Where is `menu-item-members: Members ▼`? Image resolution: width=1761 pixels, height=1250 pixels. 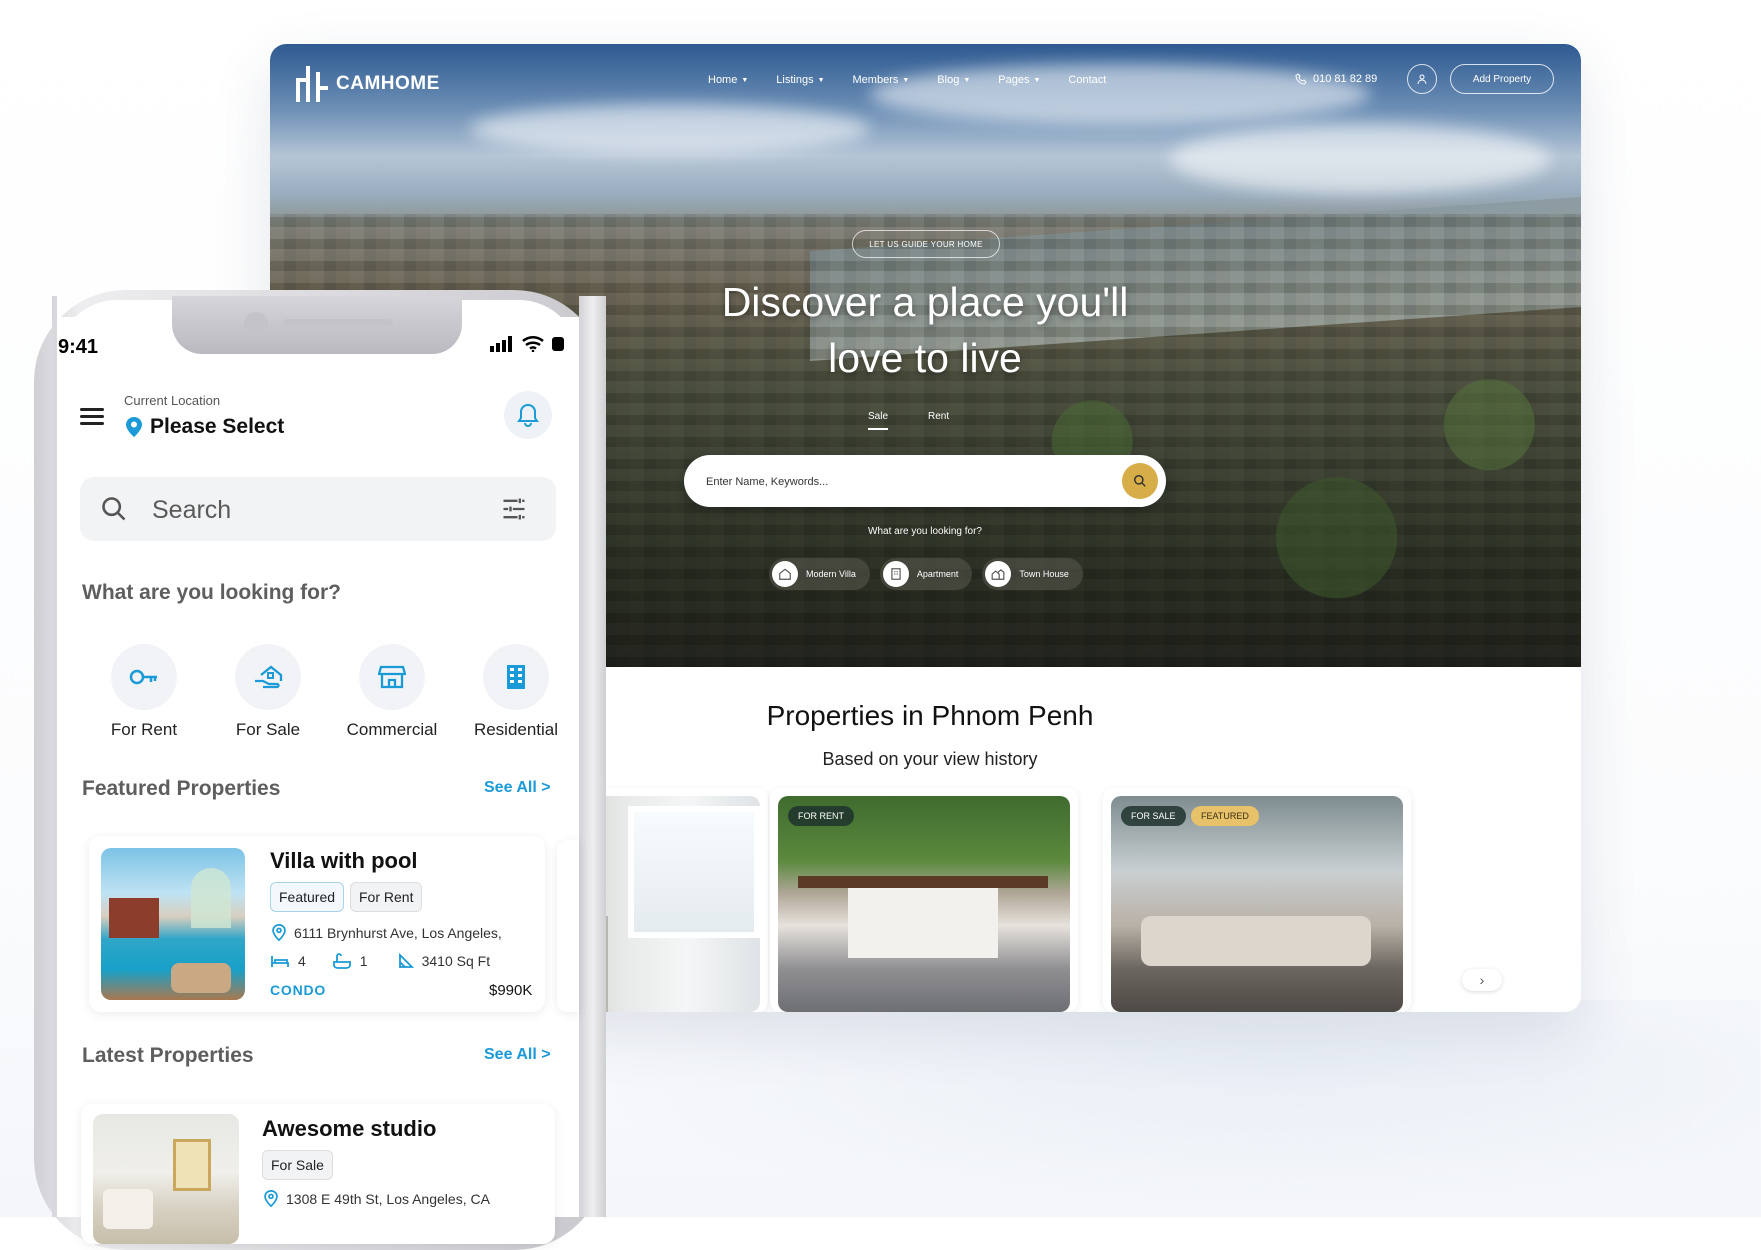 menu-item-members: Members ▼ is located at coordinates (881, 80).